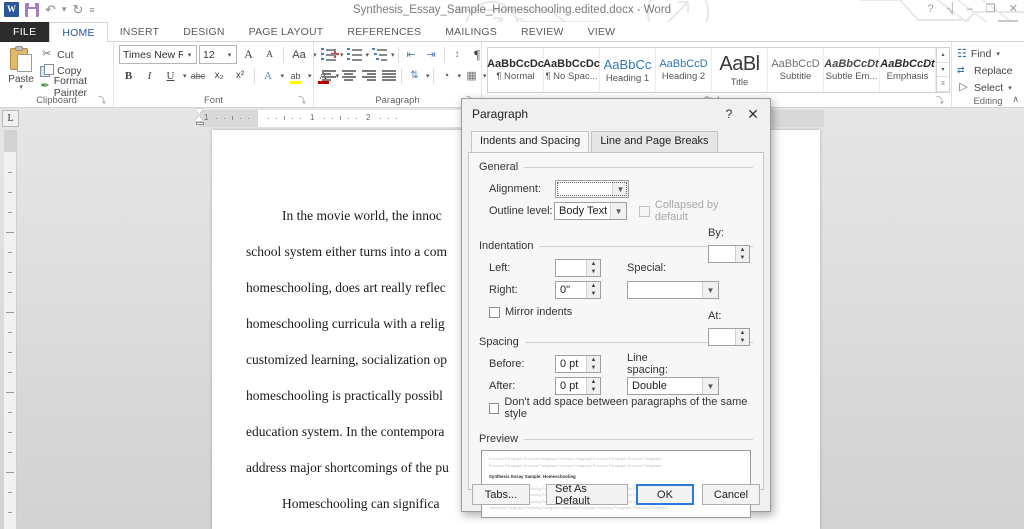 Image resolution: width=1024 pixels, height=529 pixels. What do you see at coordinates (710, 386) in the screenshot?
I see `line-spacing-chevron-down-icon: ▼` at bounding box center [710, 386].